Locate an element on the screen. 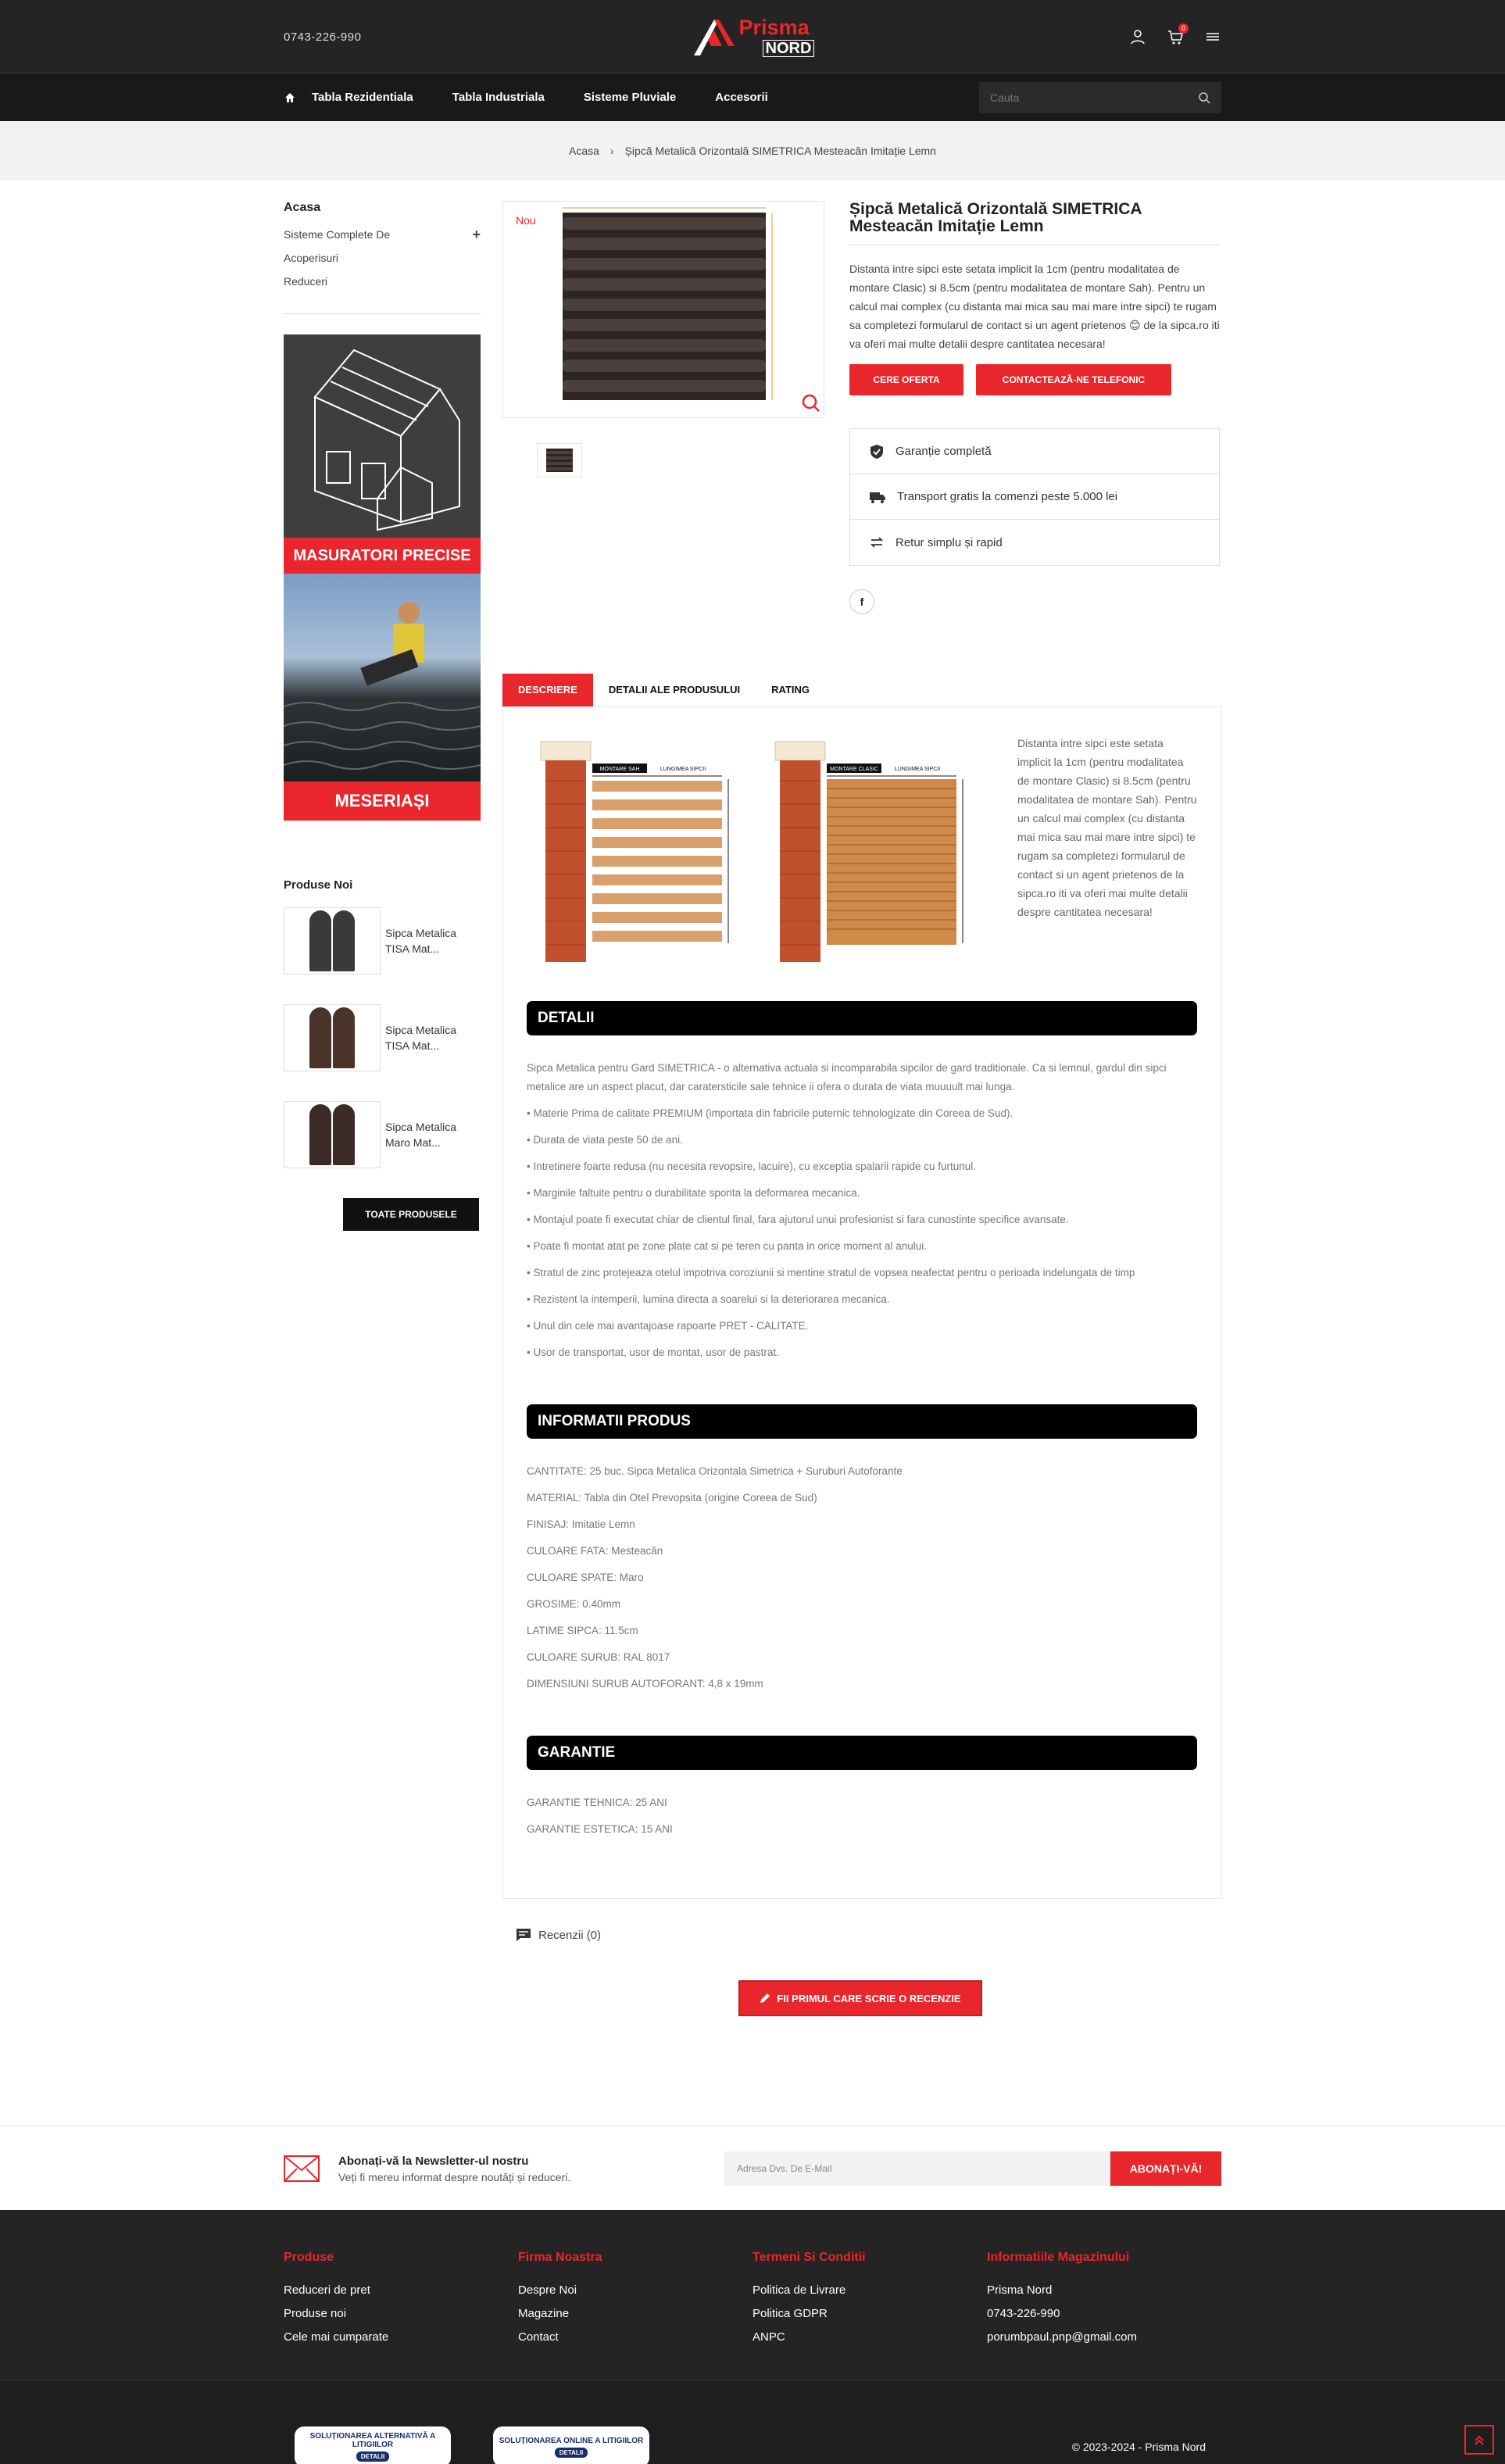  tab-detalii-produs: DETALII ALE PRODUSULUI is located at coordinates (674, 690).